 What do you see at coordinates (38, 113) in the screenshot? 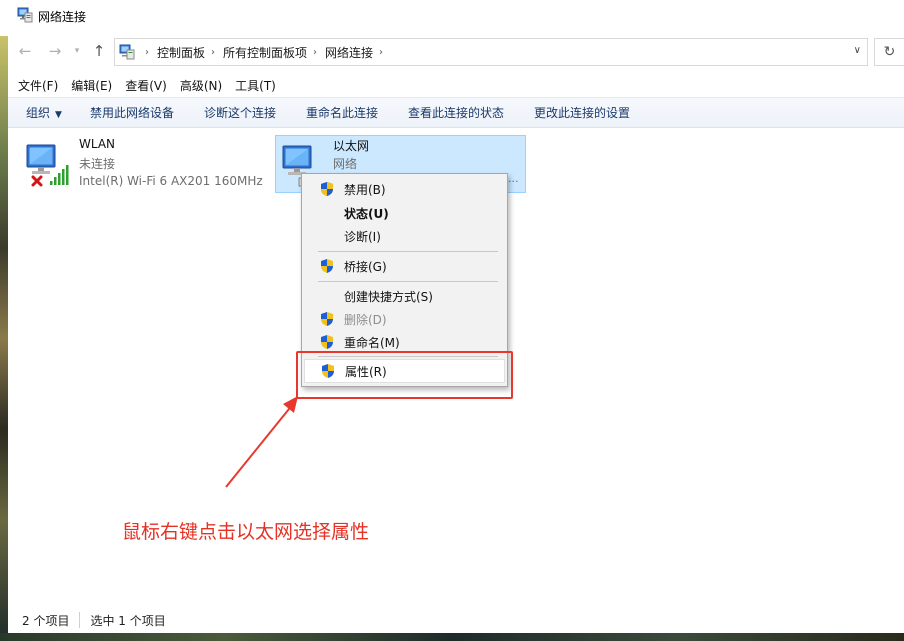
I see `organize-label: 组织` at bounding box center [38, 113].